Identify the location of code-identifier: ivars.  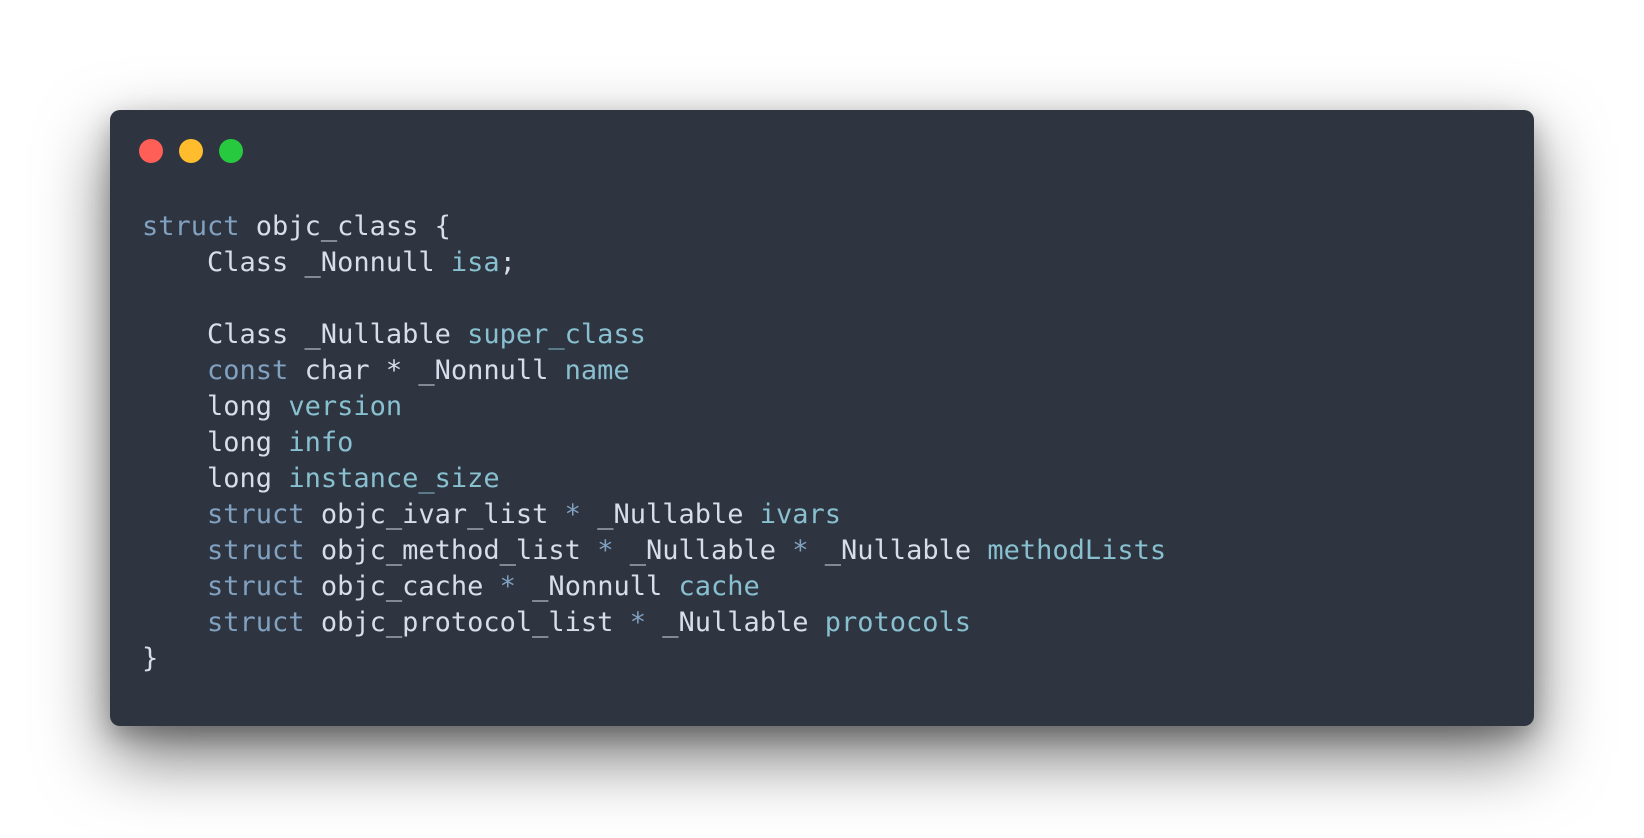
(800, 514).